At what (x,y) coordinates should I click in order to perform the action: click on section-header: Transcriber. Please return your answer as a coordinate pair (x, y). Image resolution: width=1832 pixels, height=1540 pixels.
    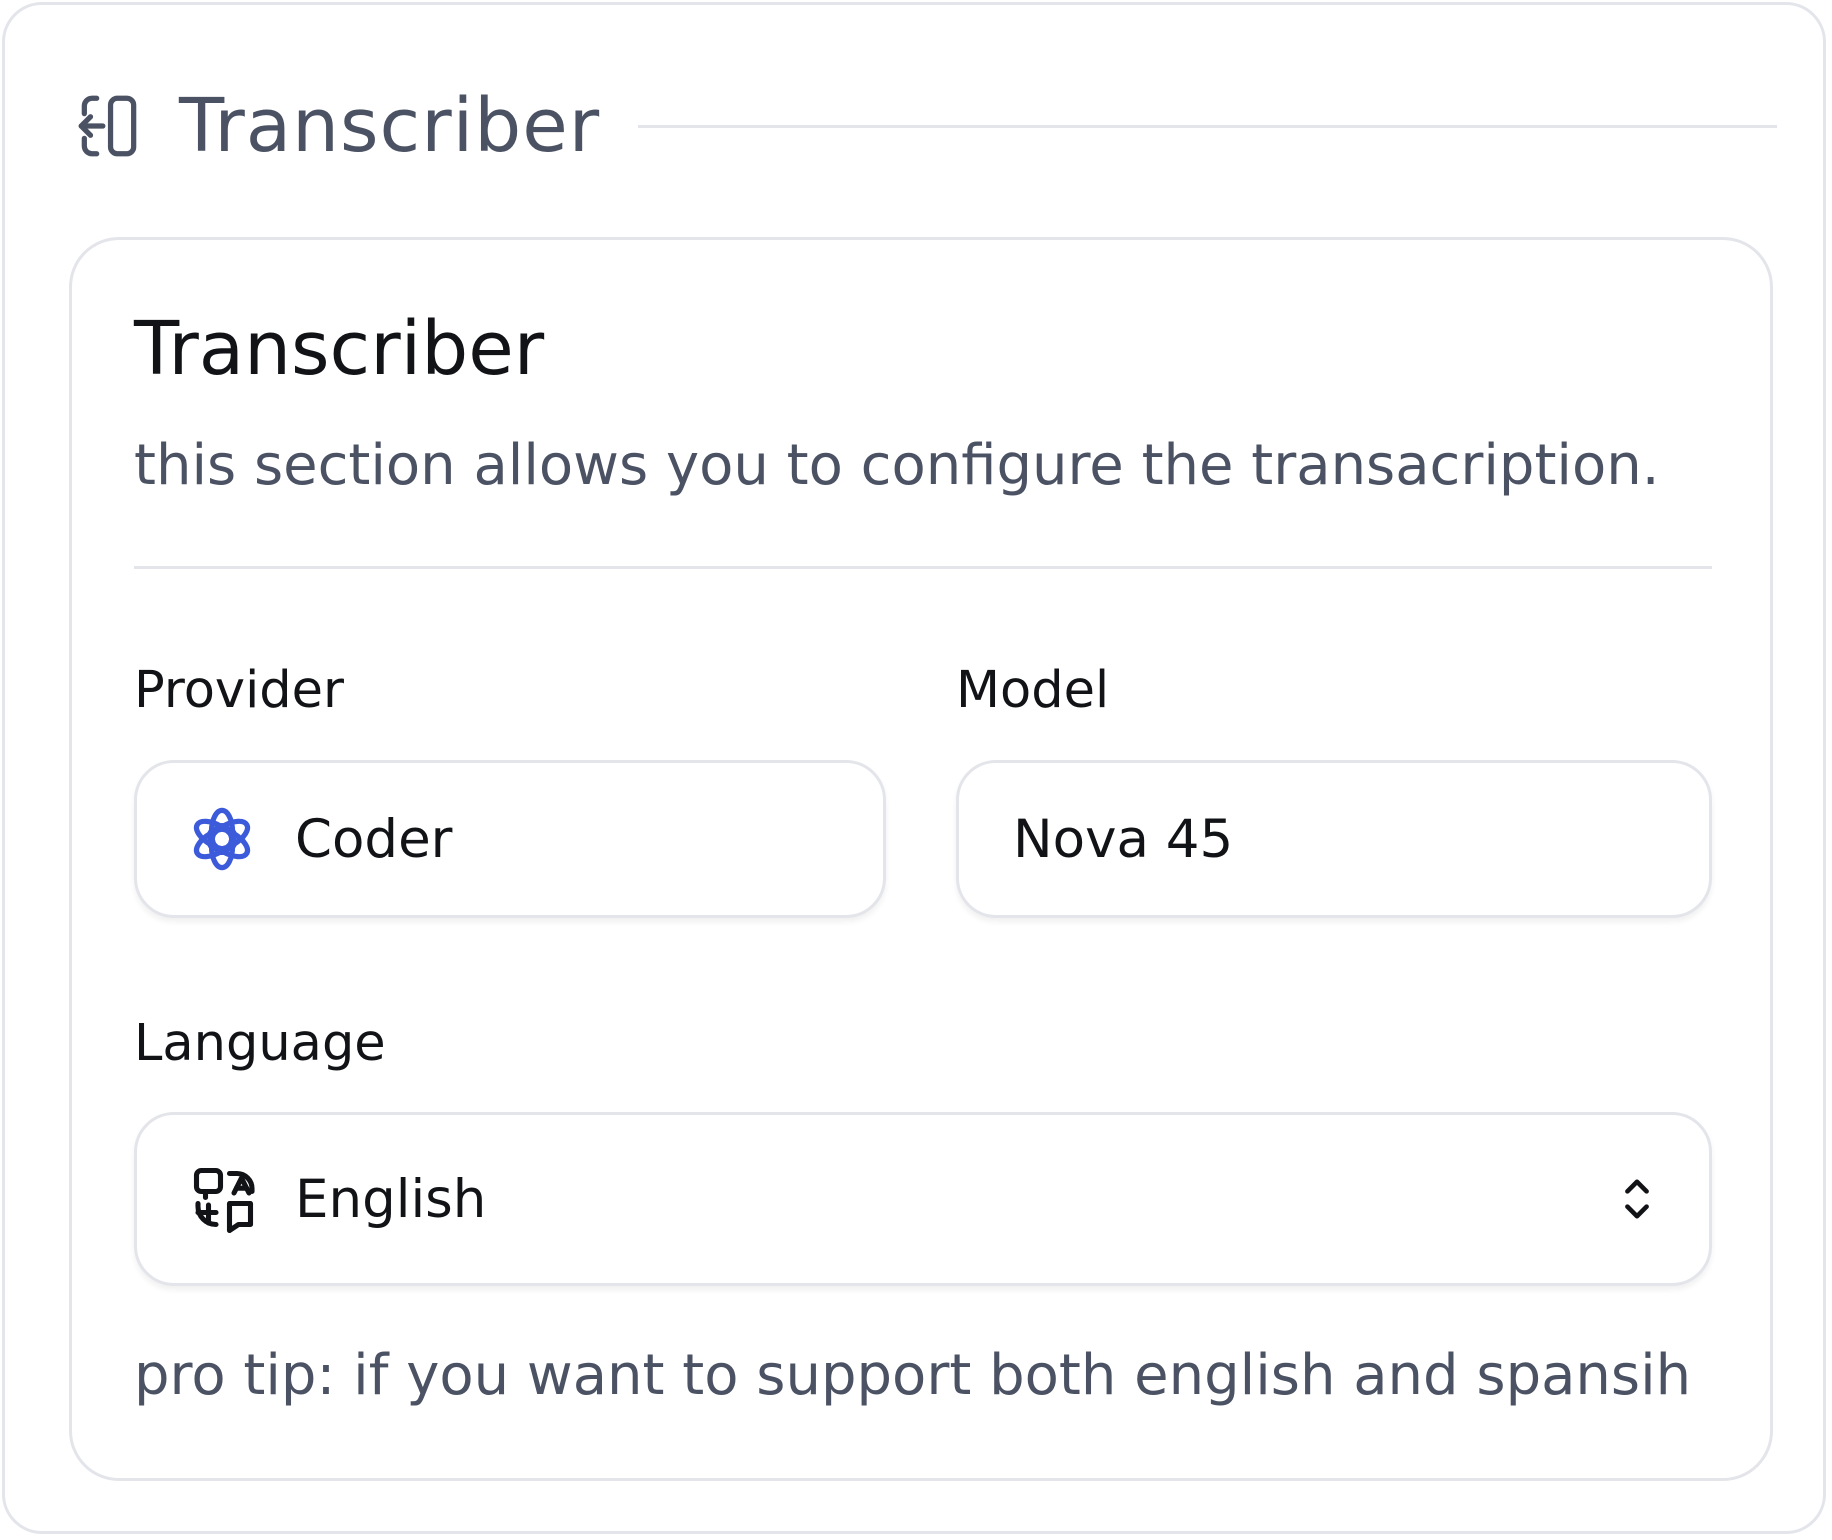
    Looking at the image, I should click on (923, 126).